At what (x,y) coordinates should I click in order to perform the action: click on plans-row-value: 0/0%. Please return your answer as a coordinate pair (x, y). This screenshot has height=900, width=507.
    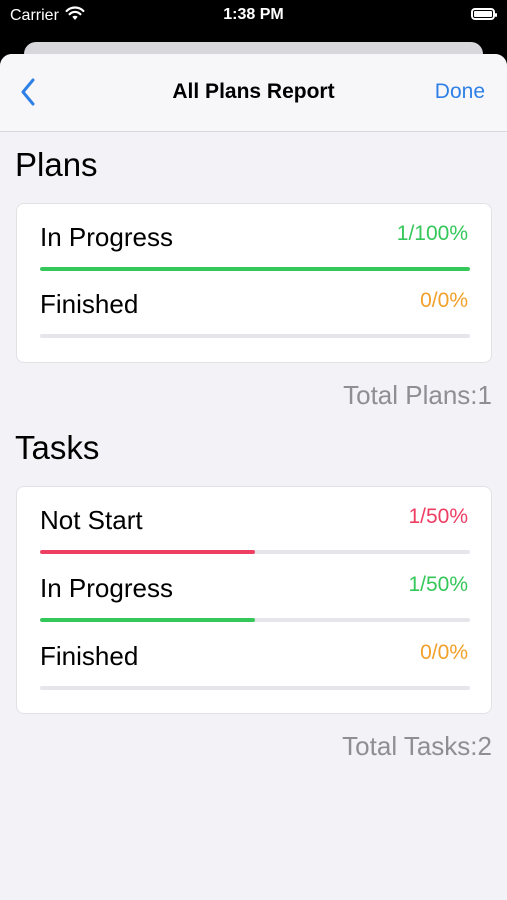
    Looking at the image, I should click on (444, 300).